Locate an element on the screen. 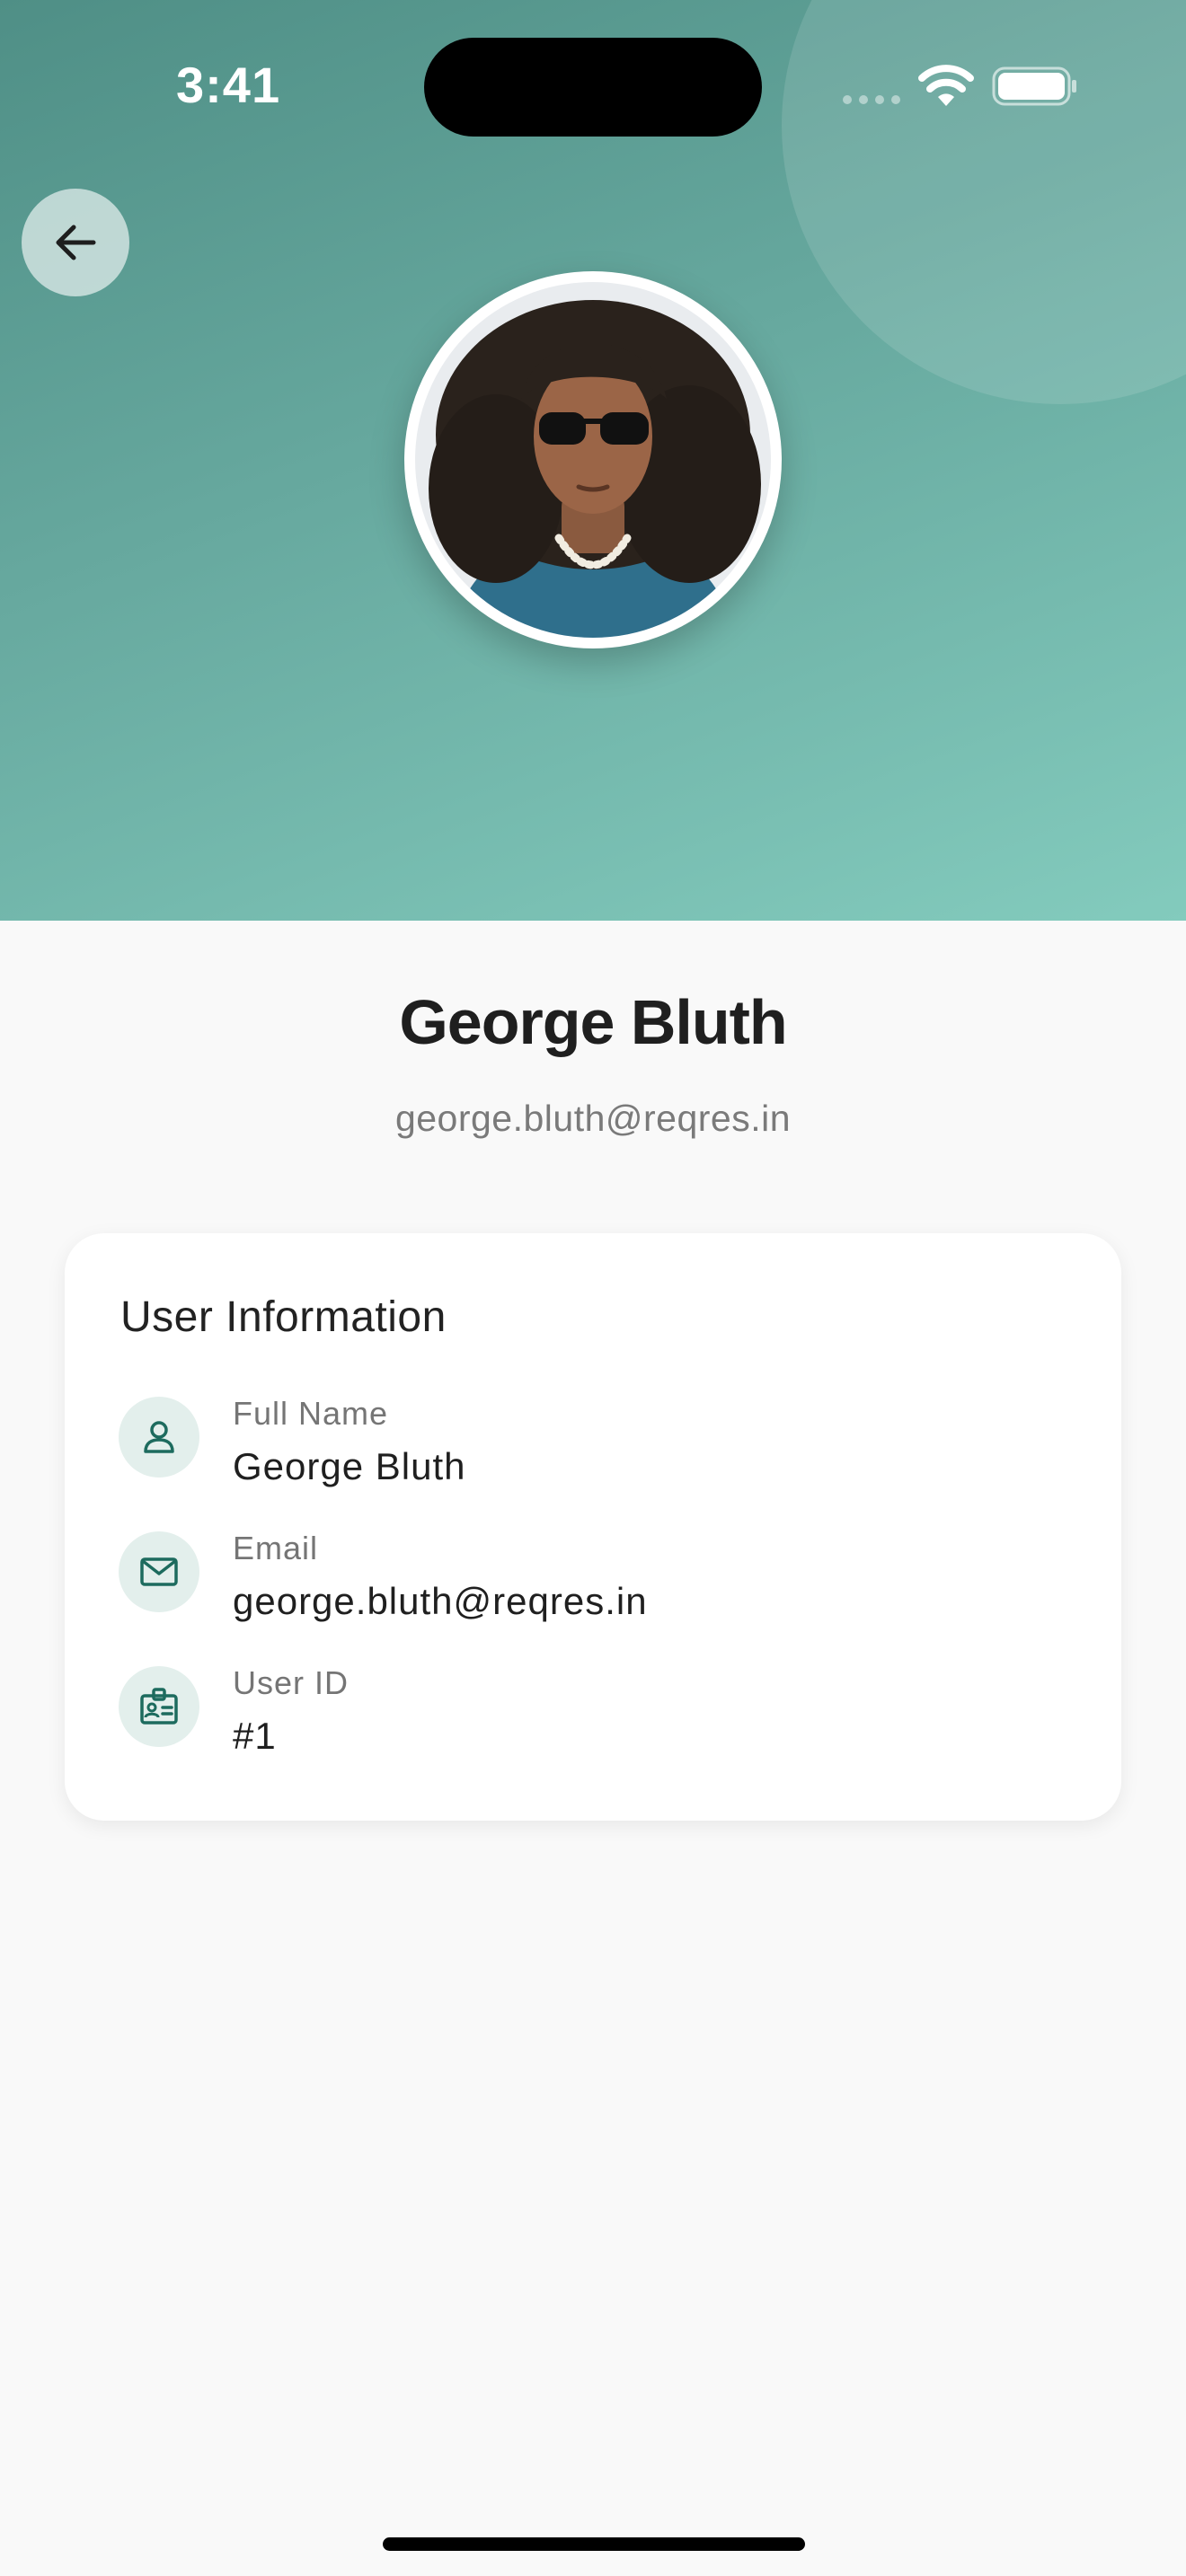 This screenshot has width=1186, height=2576. battery-icon is located at coordinates (1034, 86).